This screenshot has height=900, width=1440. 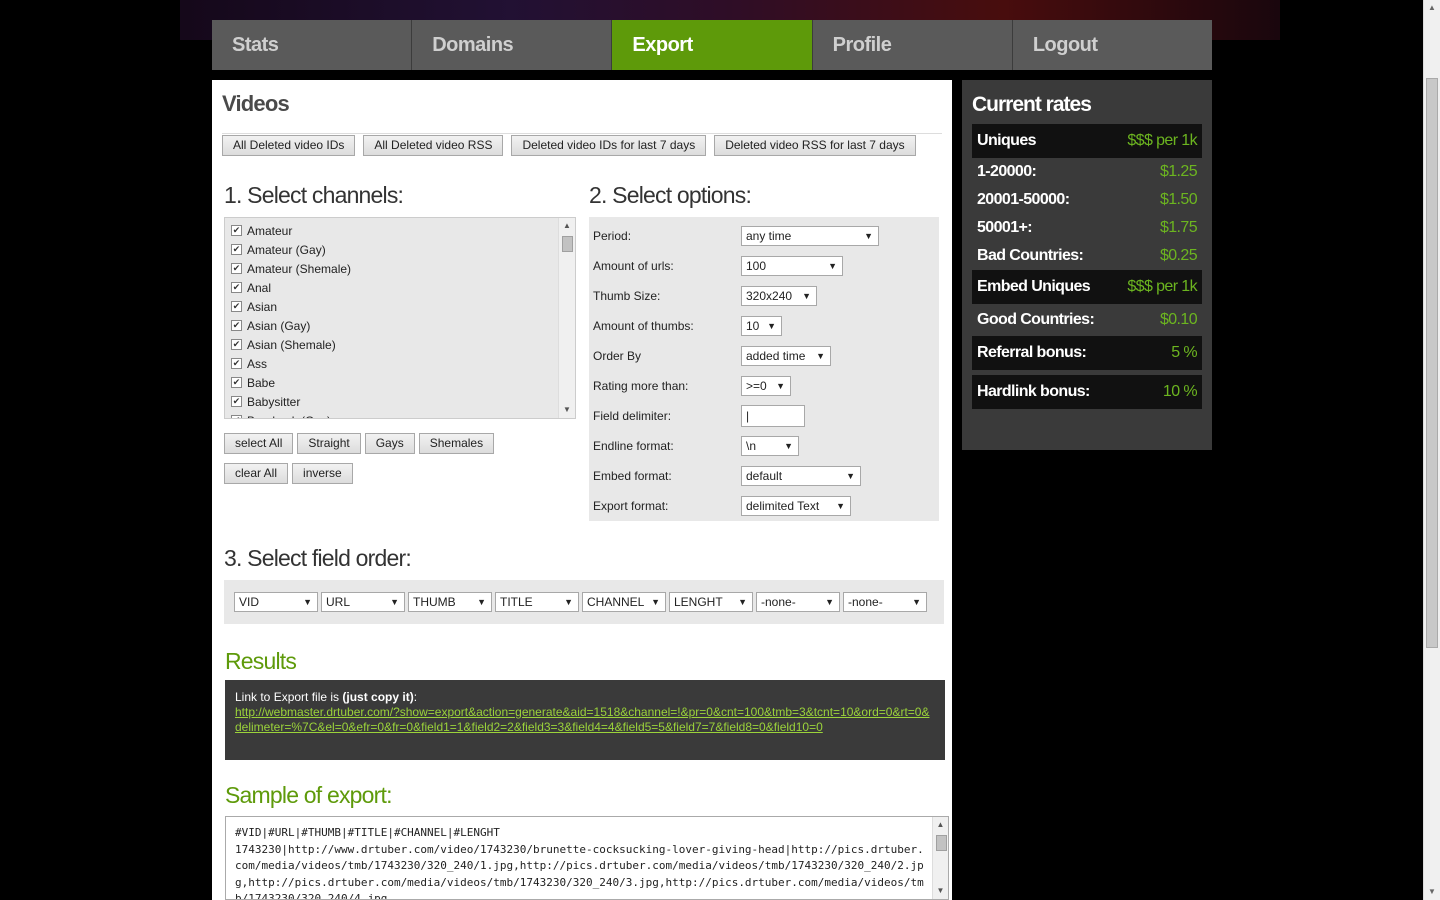 I want to click on field-select-5: CHANNEL ▼, so click(x=624, y=602).